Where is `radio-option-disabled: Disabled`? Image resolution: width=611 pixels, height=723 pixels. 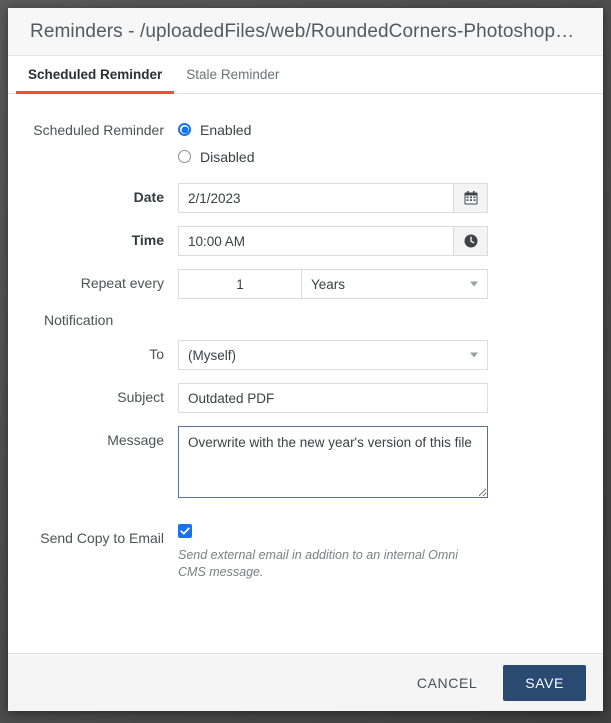 radio-option-disabled: Disabled is located at coordinates (383, 156).